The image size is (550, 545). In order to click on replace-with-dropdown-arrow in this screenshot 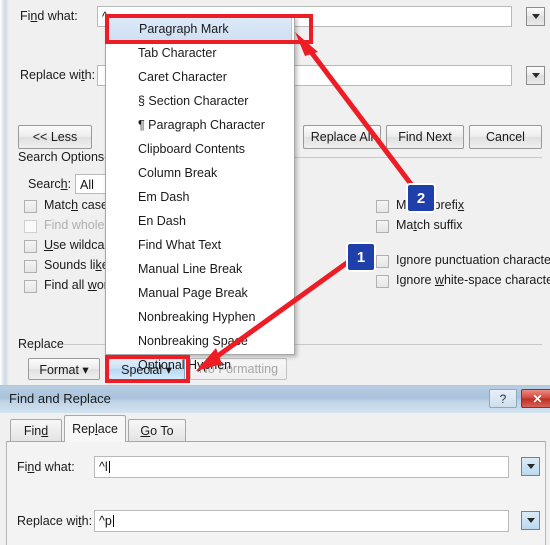, I will do `click(535, 75)`.